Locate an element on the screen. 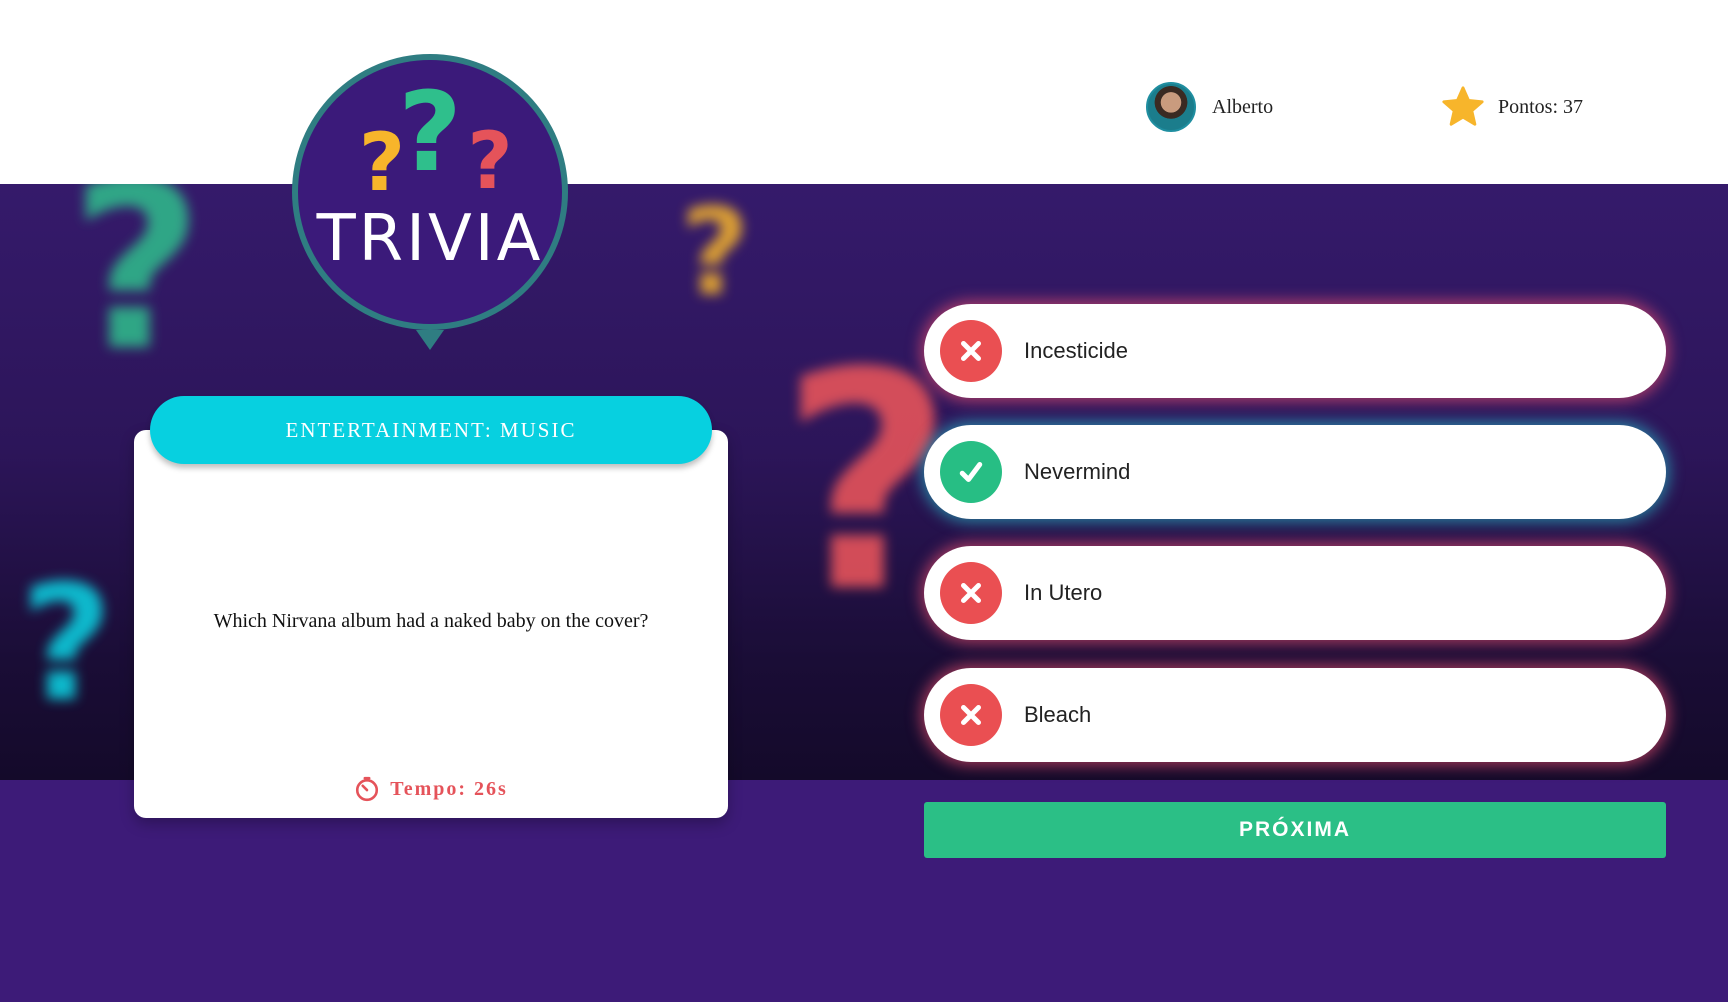  timer-icon is located at coordinates (367, 789).